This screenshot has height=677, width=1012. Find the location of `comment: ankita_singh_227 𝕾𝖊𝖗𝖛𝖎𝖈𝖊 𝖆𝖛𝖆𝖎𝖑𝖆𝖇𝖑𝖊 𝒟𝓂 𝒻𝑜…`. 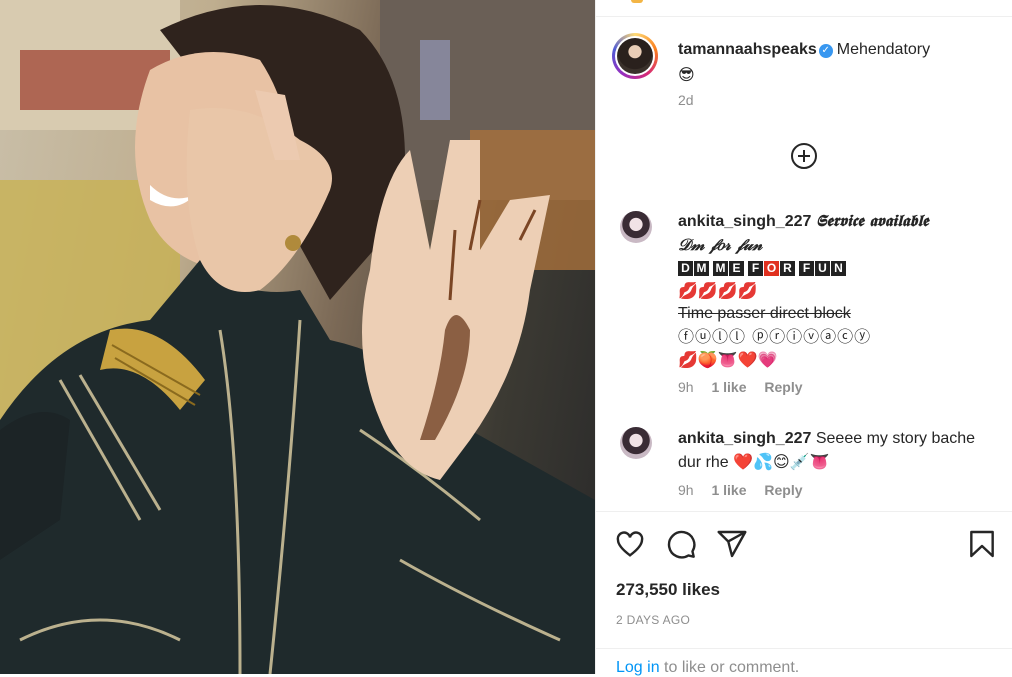

comment: ankita_singh_227 𝕾𝖊𝖗𝖛𝖎𝖈𝖊 𝖆𝖛𝖆𝖎𝖑𝖆𝖇𝖑𝖊 𝒟𝓂 𝒻𝑜… is located at coordinates (838, 302).